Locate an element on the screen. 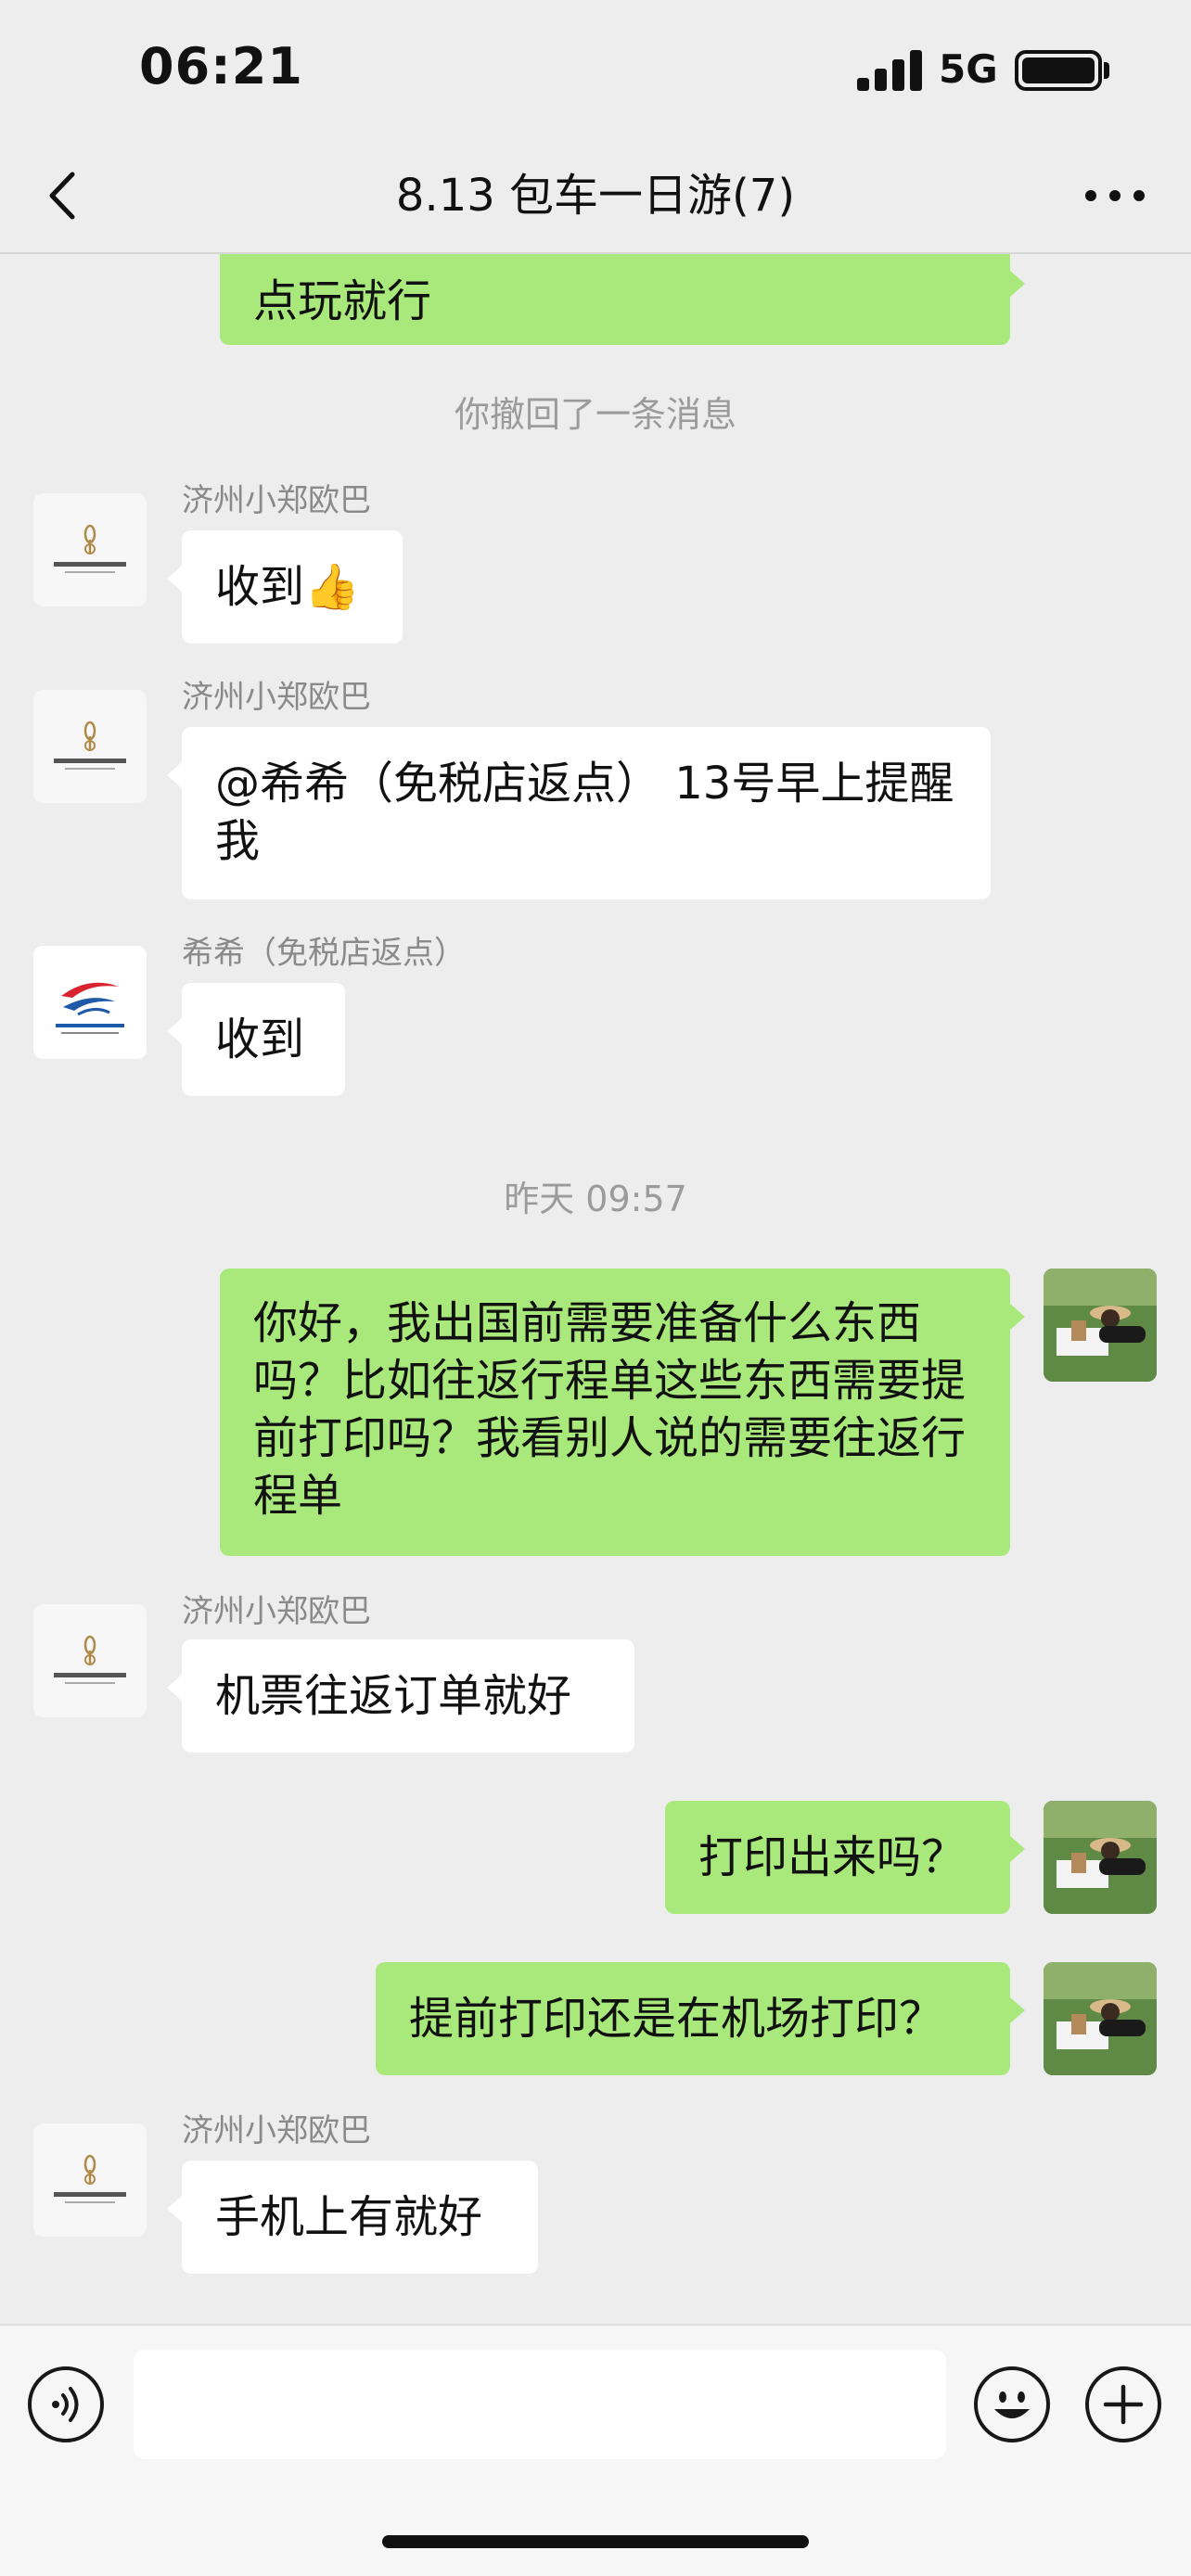  battery-cap is located at coordinates (1106, 71).